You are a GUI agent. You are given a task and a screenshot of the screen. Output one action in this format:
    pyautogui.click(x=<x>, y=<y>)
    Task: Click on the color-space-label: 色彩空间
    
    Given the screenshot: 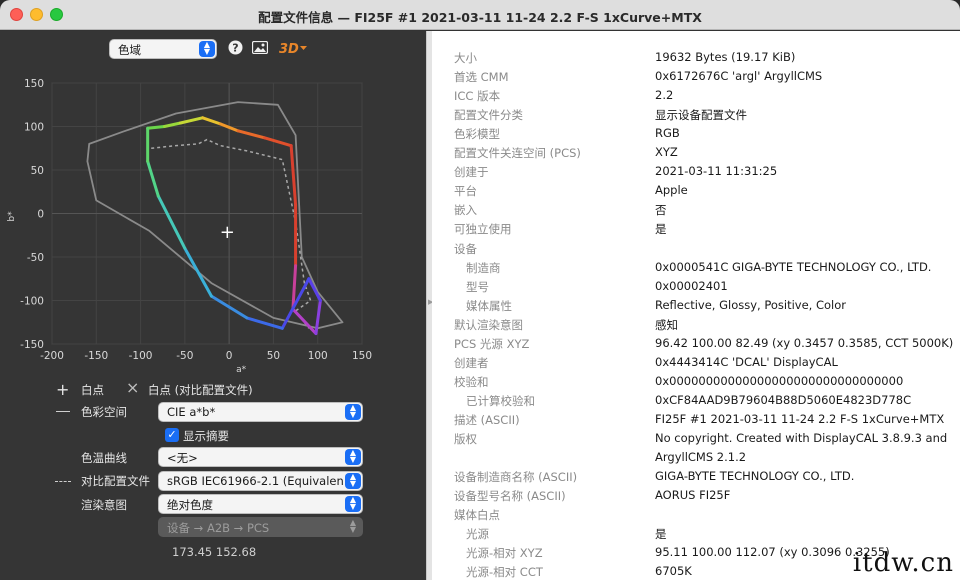 What is the action you would take?
    pyautogui.click(x=104, y=412)
    